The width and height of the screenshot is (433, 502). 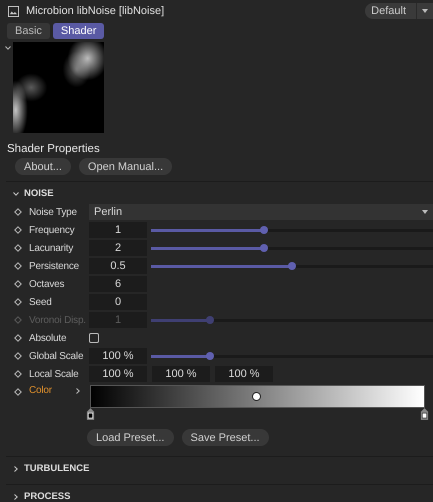 What do you see at coordinates (48, 338) in the screenshot?
I see `parameter-label: Absolute` at bounding box center [48, 338].